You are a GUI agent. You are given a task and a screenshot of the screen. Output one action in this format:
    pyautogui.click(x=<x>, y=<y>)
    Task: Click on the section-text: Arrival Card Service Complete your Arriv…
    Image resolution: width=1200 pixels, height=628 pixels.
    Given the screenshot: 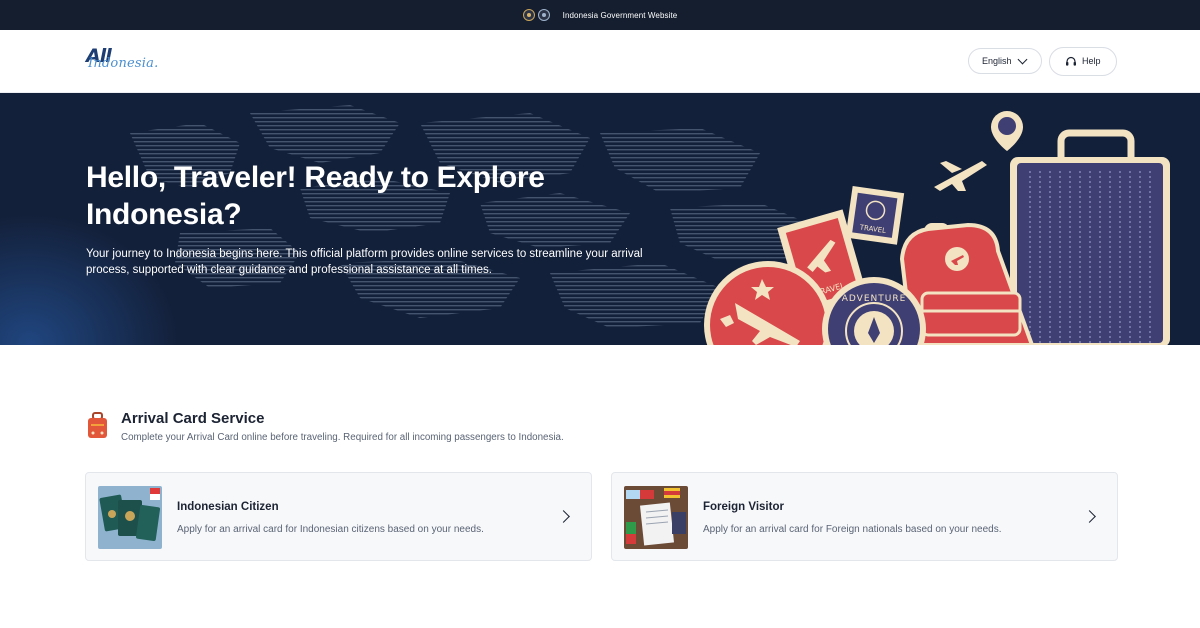 What is the action you would take?
    pyautogui.click(x=342, y=426)
    